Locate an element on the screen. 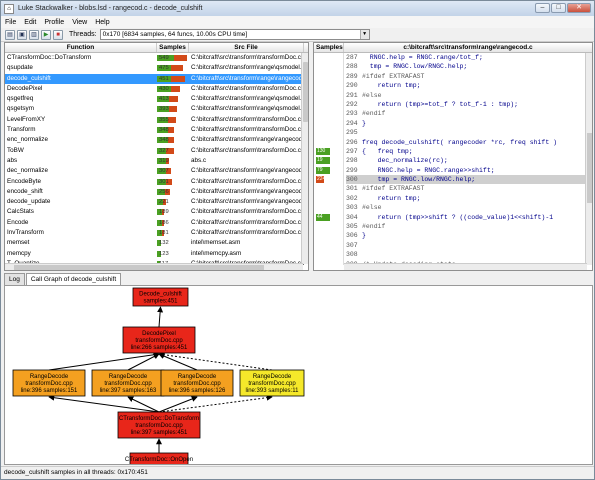 This screenshot has height=480, width=595. maximize-button: □ is located at coordinates (558, 8).